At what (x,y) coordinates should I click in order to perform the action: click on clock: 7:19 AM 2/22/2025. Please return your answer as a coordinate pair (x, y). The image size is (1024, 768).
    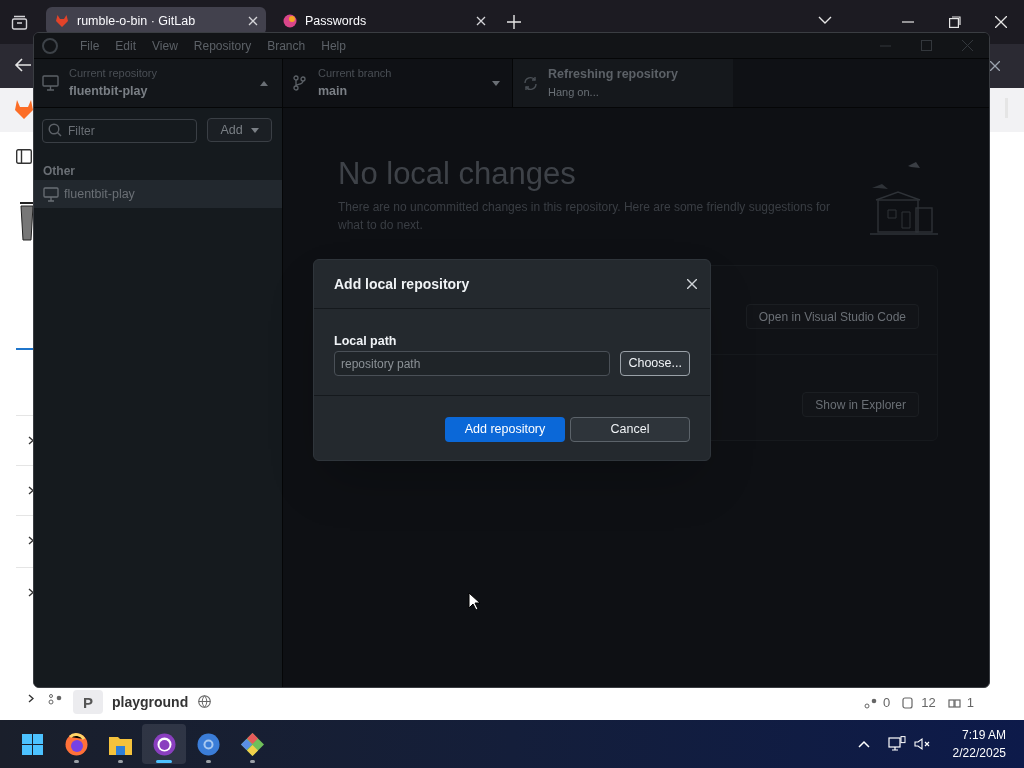
    Looking at the image, I should click on (979, 744).